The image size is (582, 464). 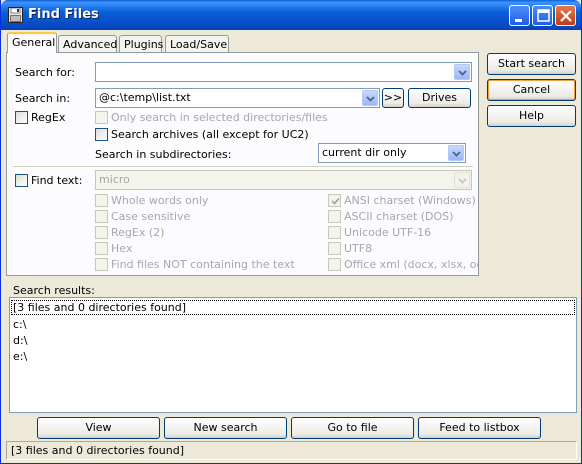 I want to click on list-item: d:\, so click(x=20, y=340).